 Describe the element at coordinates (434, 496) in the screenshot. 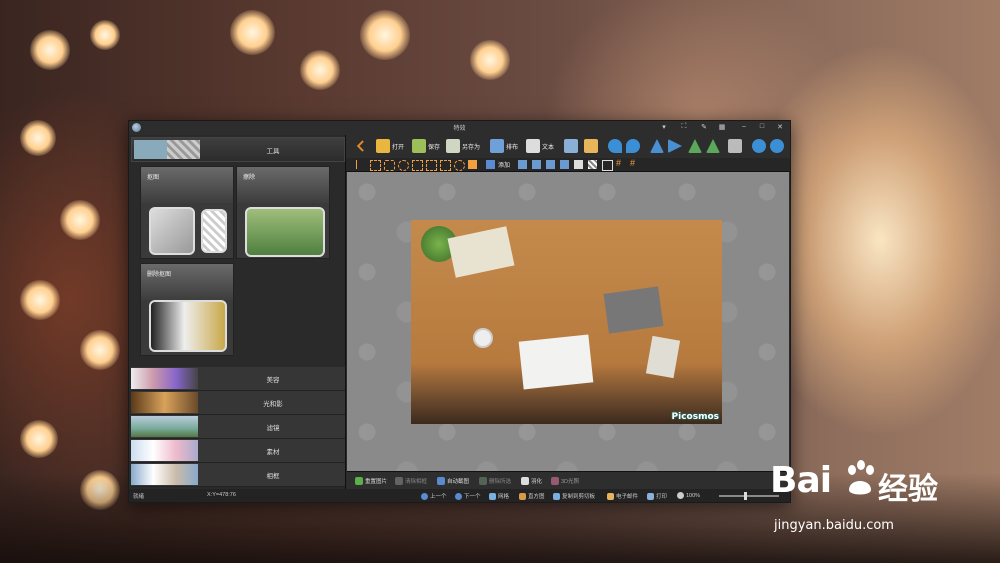

I see `prev-button: 上一个` at that location.